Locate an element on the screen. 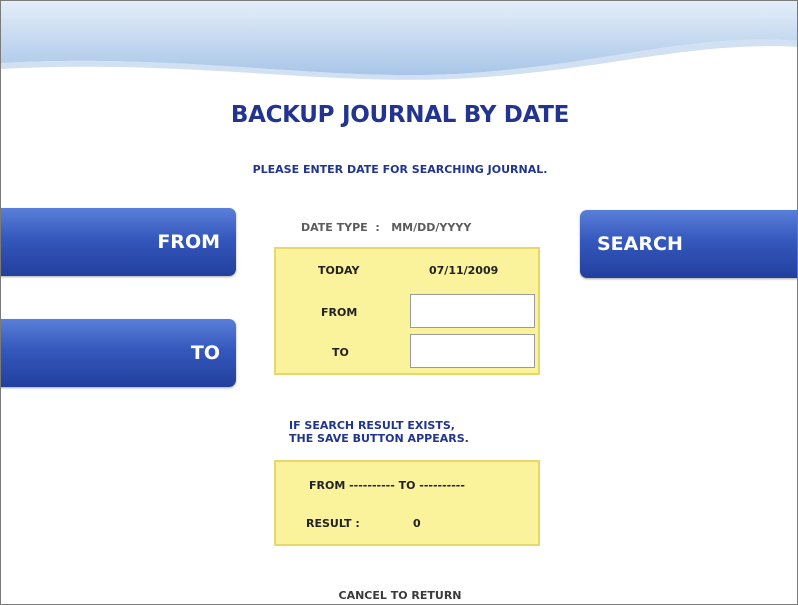 The width and height of the screenshot is (798, 605). date-type-hint: DATE TYPE : MM/DD/YYYY is located at coordinates (386, 227).